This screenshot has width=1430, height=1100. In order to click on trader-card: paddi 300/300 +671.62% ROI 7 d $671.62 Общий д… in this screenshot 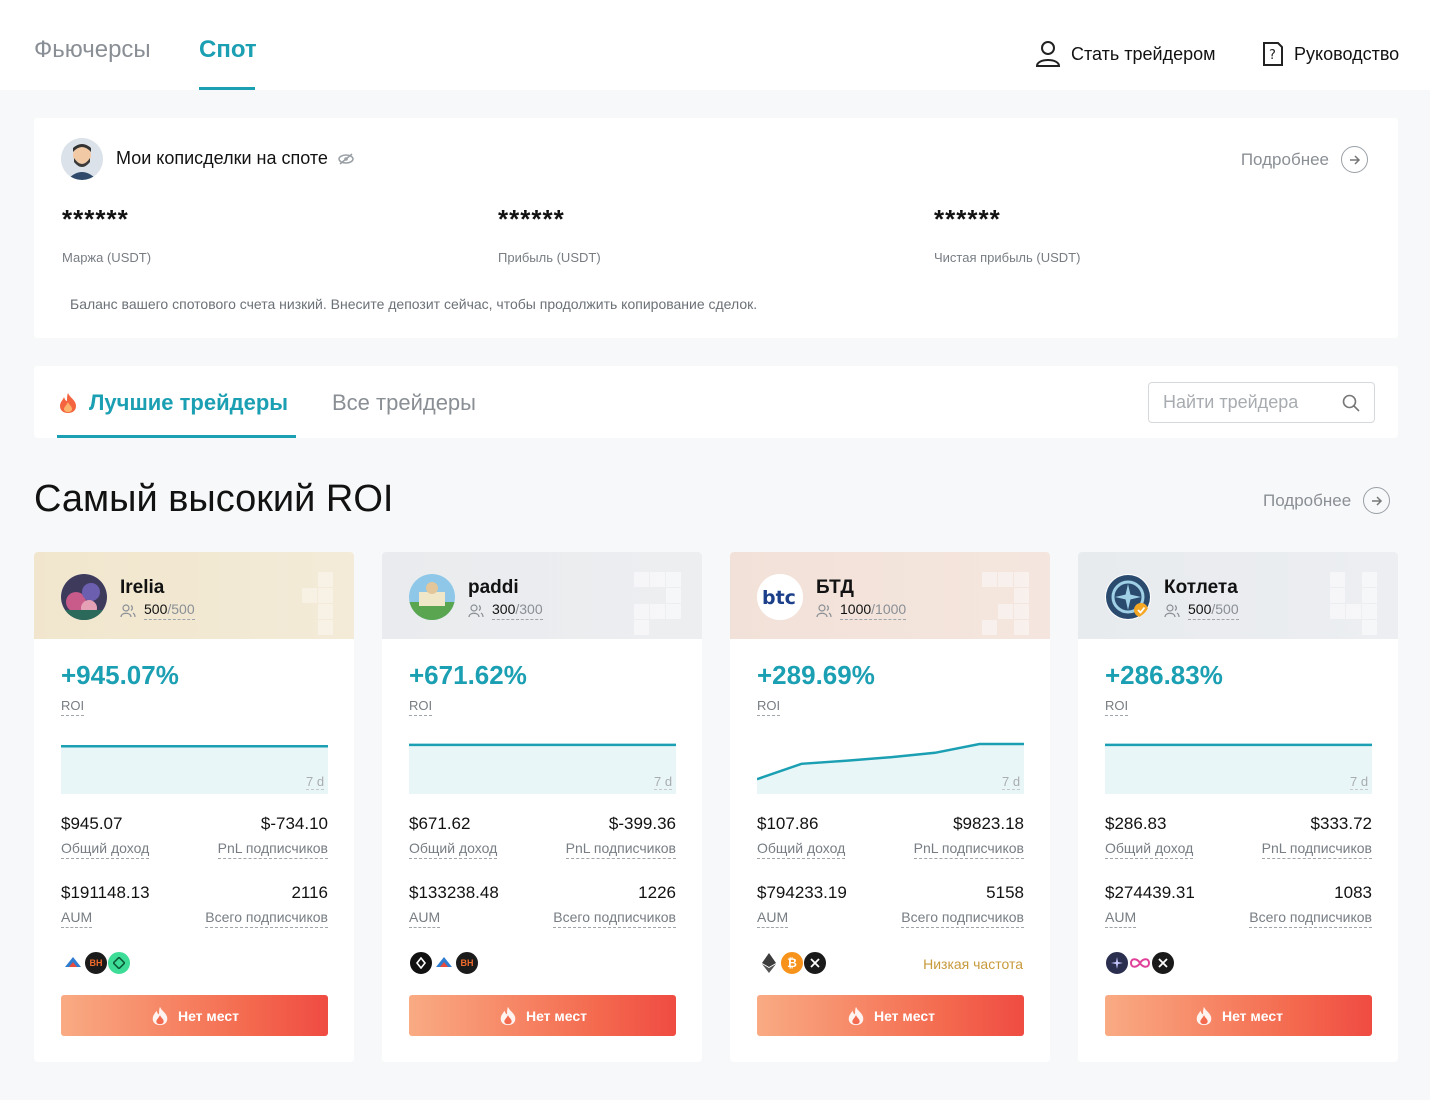, I will do `click(542, 807)`.